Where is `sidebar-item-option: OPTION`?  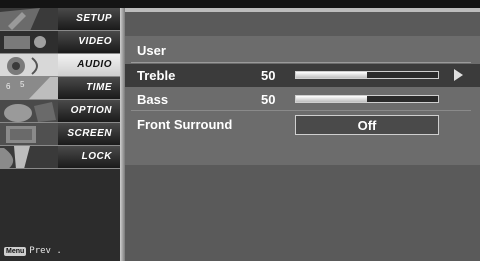 sidebar-item-option: OPTION is located at coordinates (60, 111).